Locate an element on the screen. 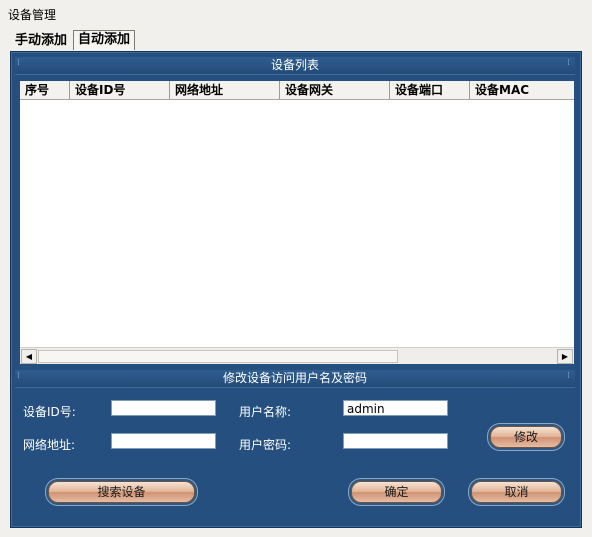 This screenshot has height=537, width=592. scroll-thumb is located at coordinates (218, 356).